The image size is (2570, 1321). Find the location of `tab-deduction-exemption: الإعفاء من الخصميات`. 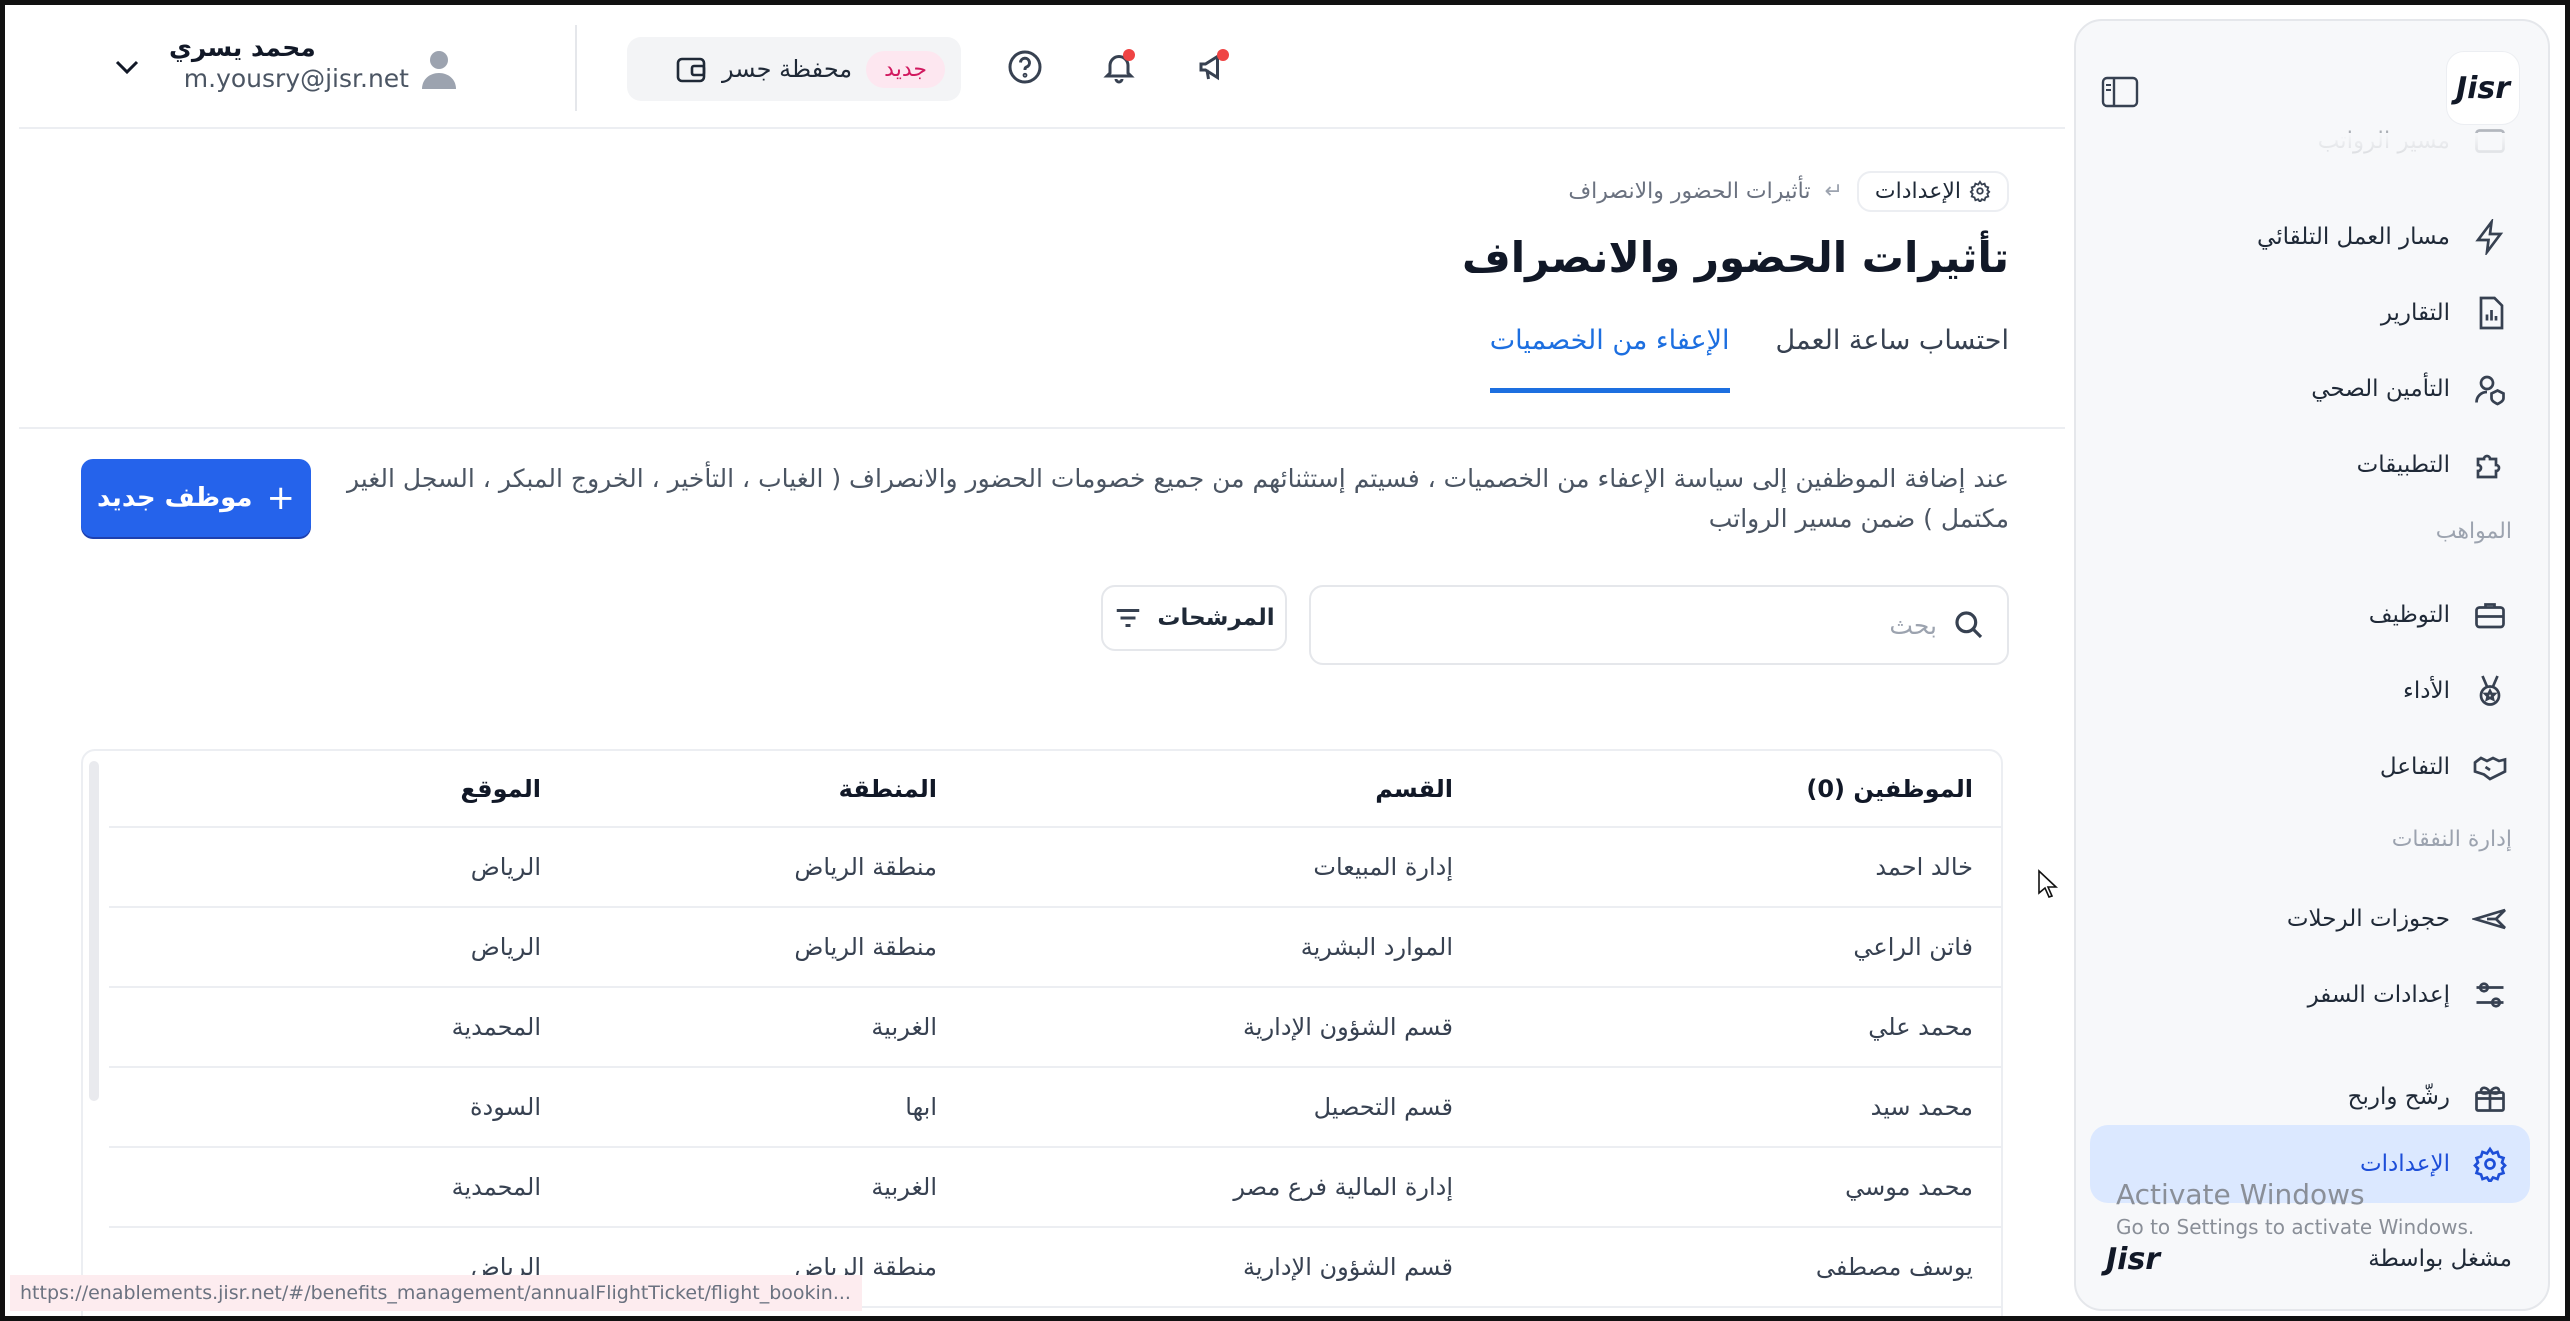

tab-deduction-exemption: الإعفاء من الخصميات is located at coordinates (1609, 359).